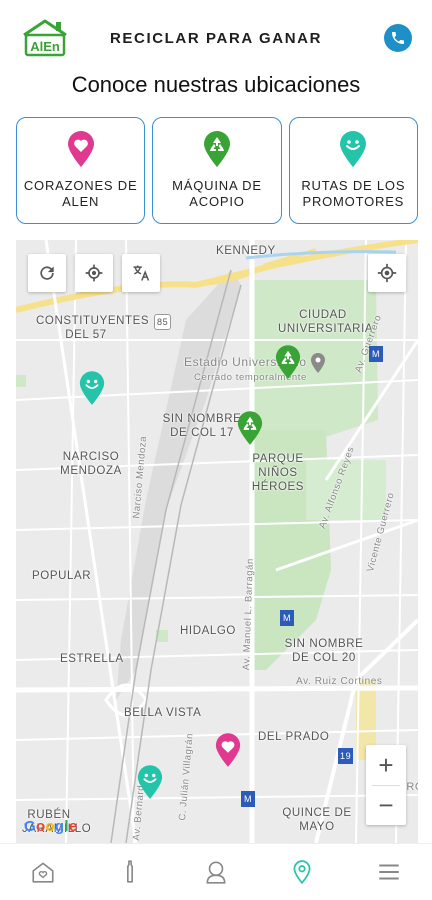 The height and width of the screenshot is (900, 432). I want to click on app-header: AlEn RECICLAR PARA GANAR, so click(216, 36).